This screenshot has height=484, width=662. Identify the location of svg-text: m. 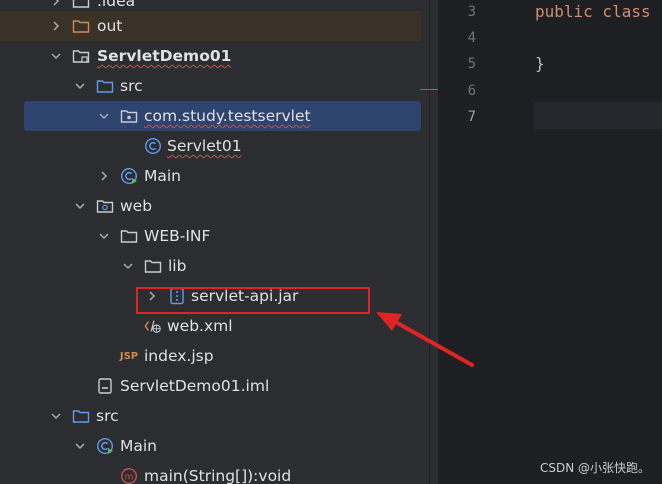
(129, 478).